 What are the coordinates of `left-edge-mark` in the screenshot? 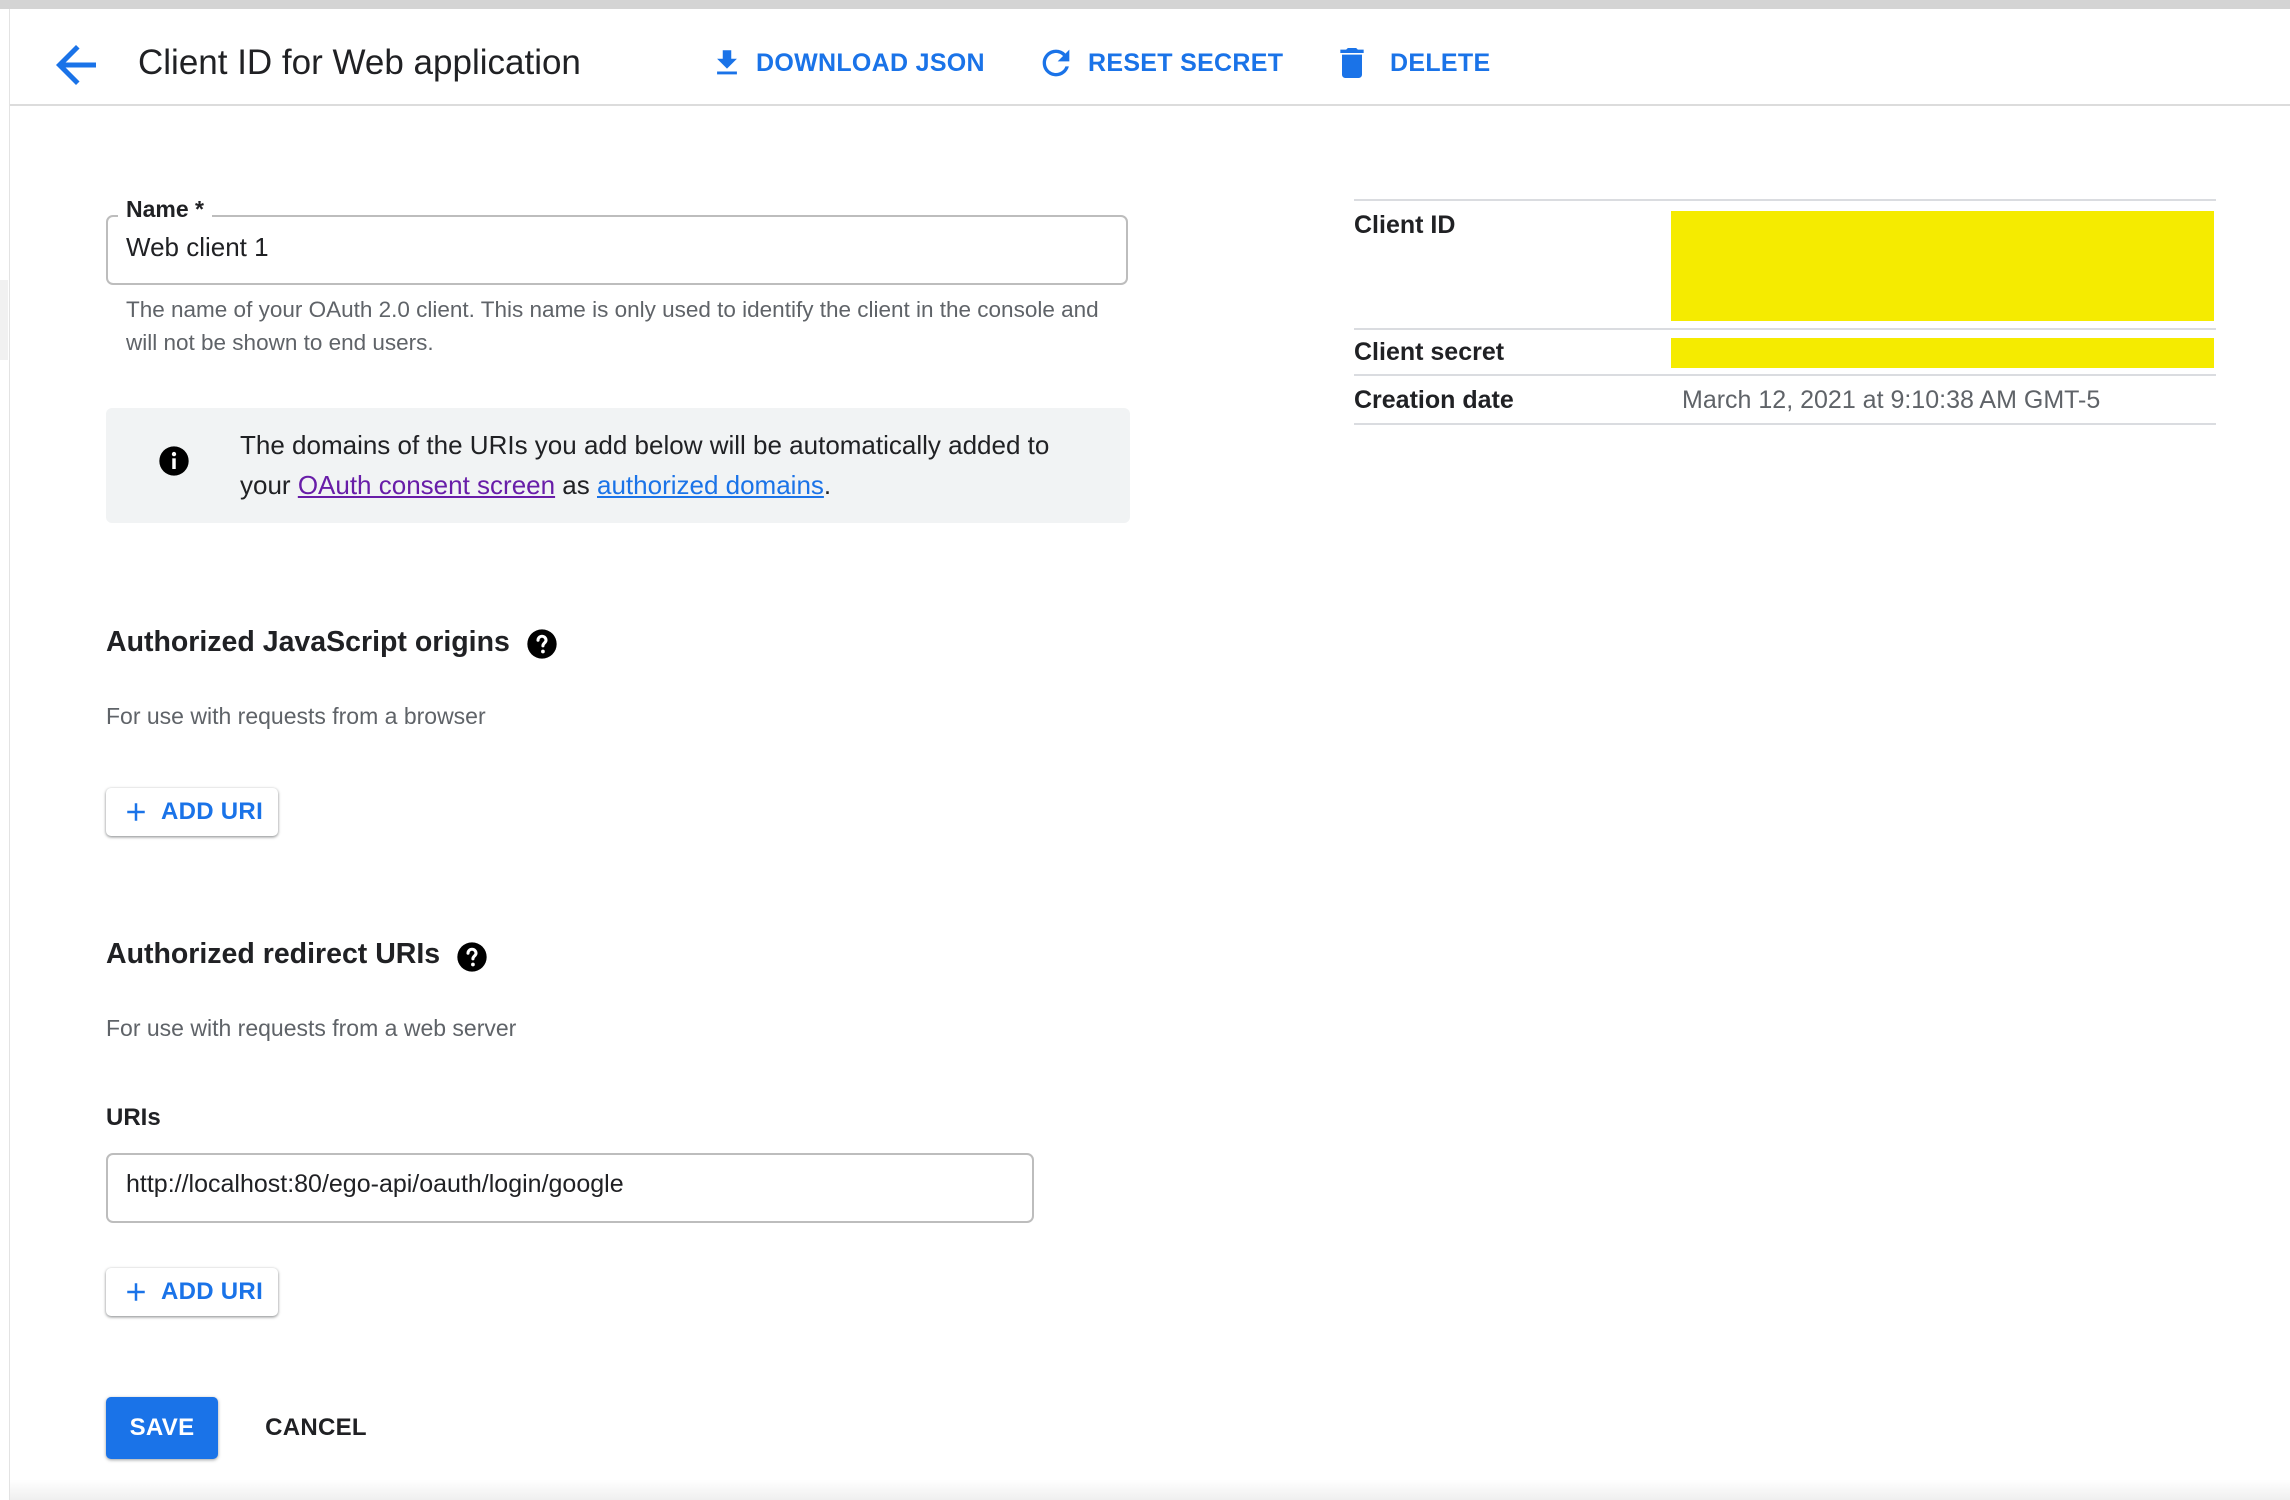 It's located at (4, 320).